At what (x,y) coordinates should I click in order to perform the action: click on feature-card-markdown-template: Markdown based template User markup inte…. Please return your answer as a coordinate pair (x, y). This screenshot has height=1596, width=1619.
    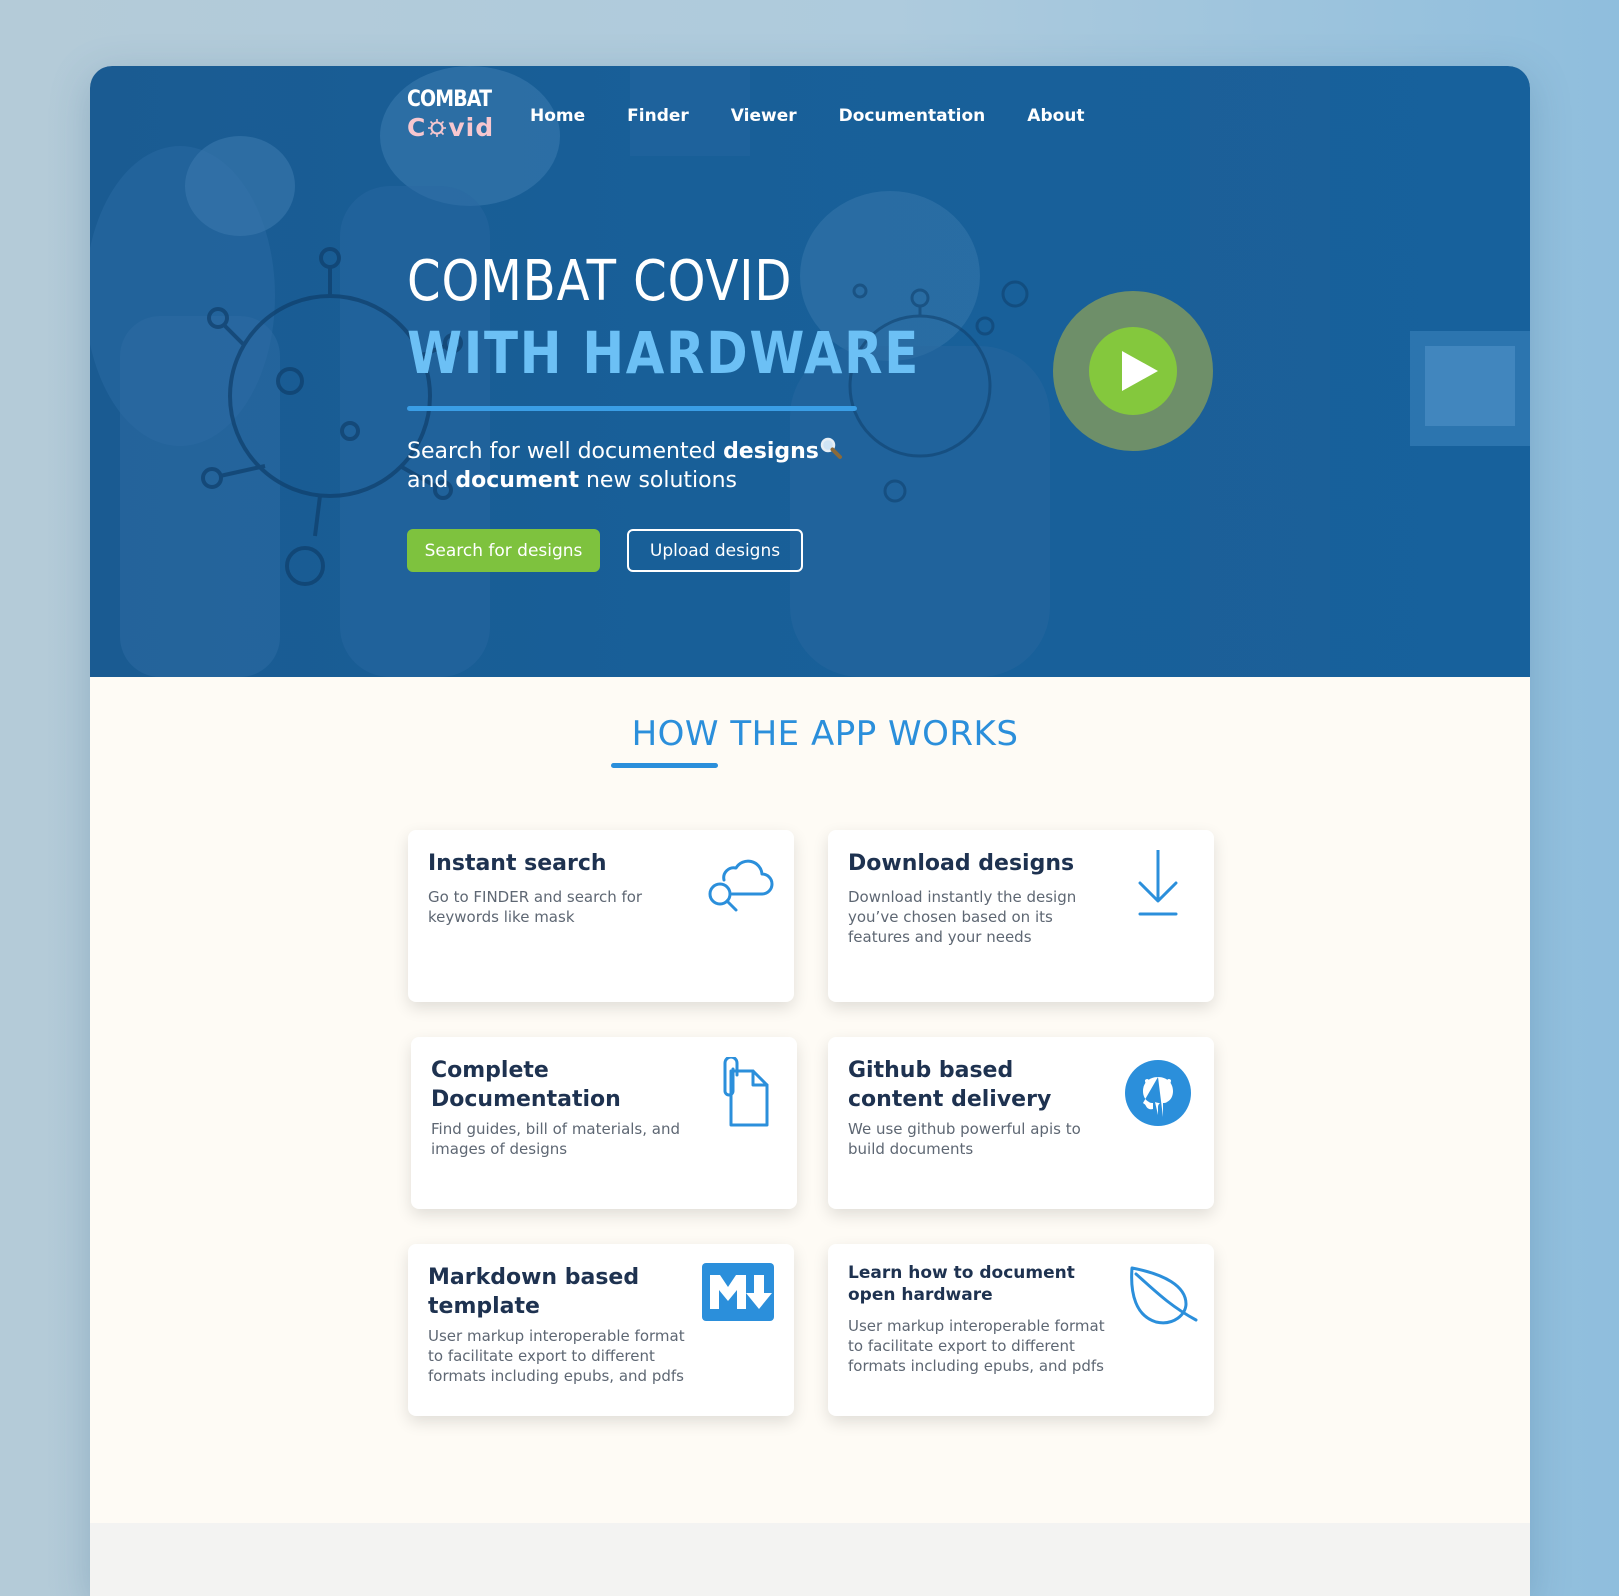
    Looking at the image, I should click on (601, 1330).